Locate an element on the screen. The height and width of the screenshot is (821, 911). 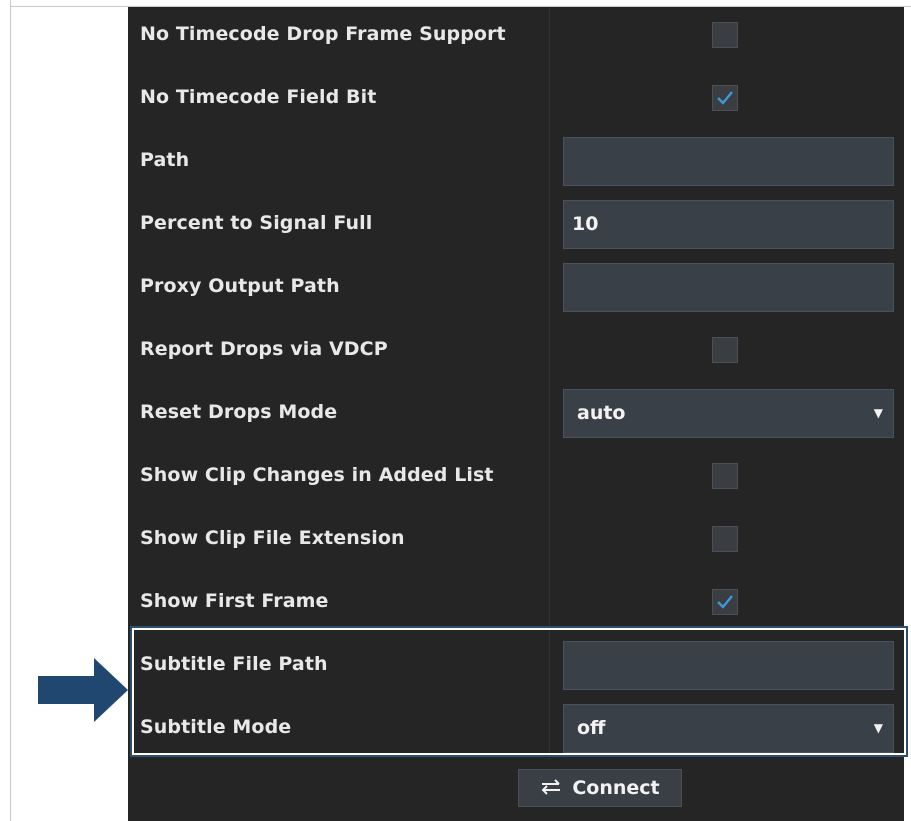
percent-to-signal-full-input: 10 is located at coordinates (728, 224).